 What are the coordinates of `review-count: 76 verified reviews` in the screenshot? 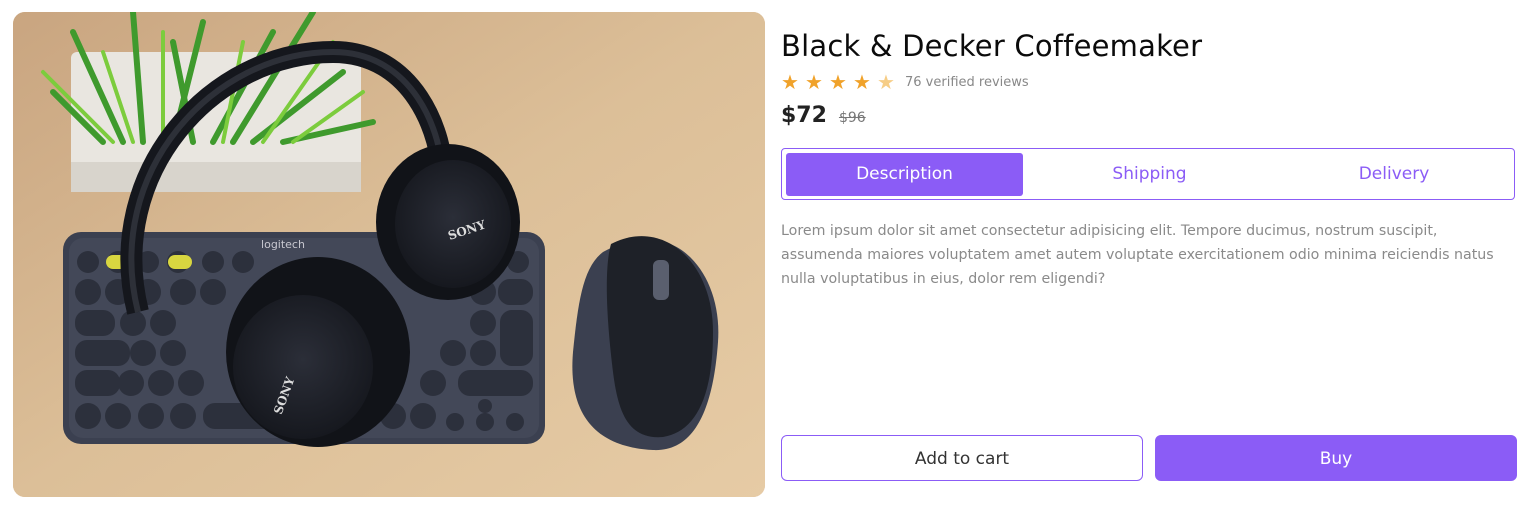 It's located at (967, 82).